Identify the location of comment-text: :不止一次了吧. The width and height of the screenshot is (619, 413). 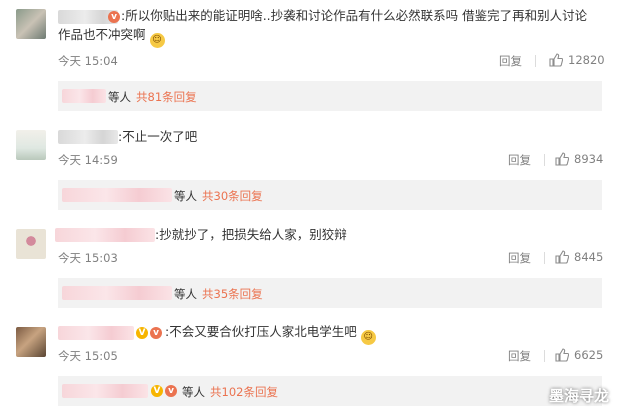
(158, 136).